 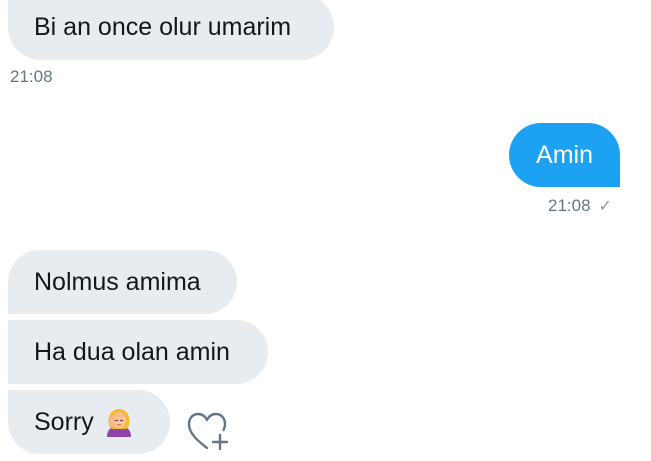 I want to click on woman-facepalming-emoji, so click(x=119, y=422).